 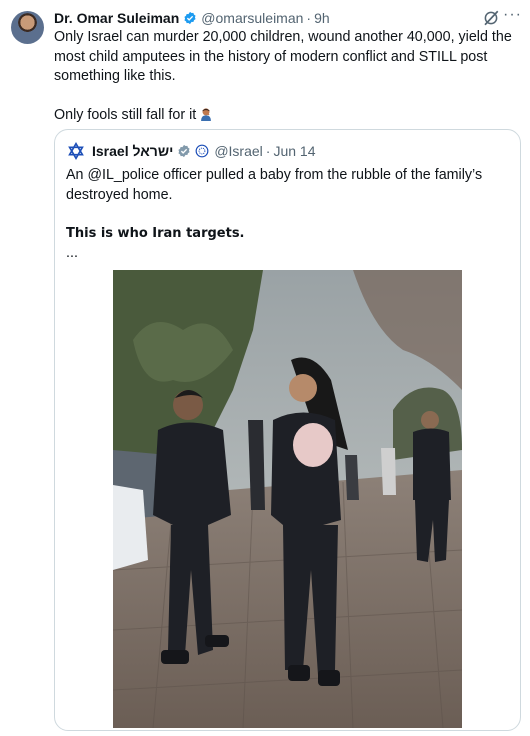 I want to click on baby, so click(x=313, y=445).